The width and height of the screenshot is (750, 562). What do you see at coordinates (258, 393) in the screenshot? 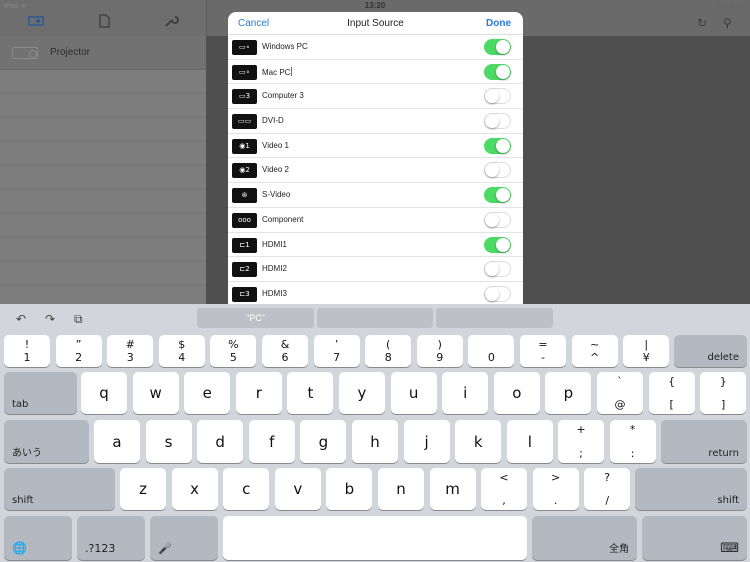
I see `letter-key-r: r` at bounding box center [258, 393].